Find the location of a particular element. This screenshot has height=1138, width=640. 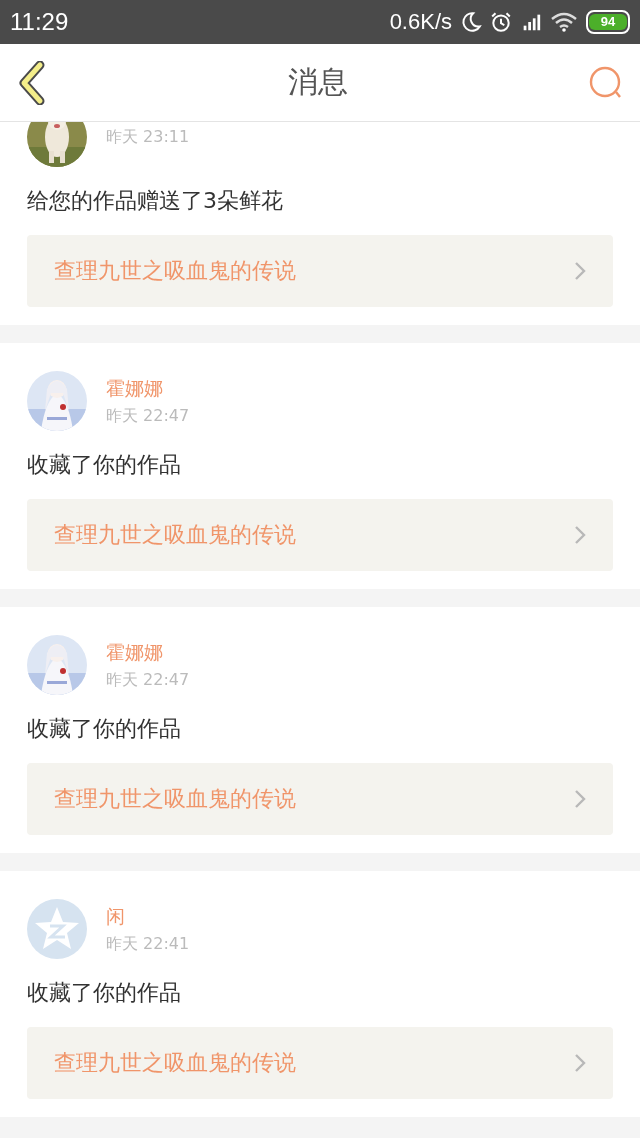

message-text: 给您的作品赠送了3朵鲜花 is located at coordinates (155, 201).